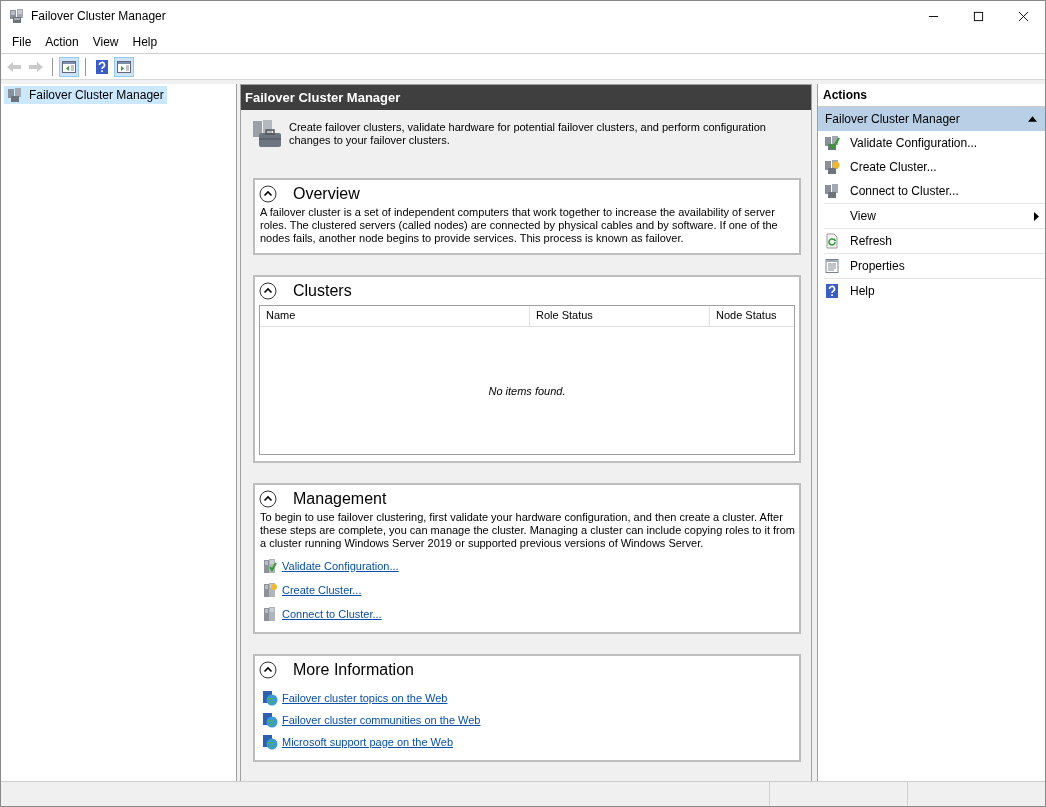 The image size is (1046, 807). Describe the element at coordinates (395, 316) in the screenshot. I see `column-header: Name` at that location.